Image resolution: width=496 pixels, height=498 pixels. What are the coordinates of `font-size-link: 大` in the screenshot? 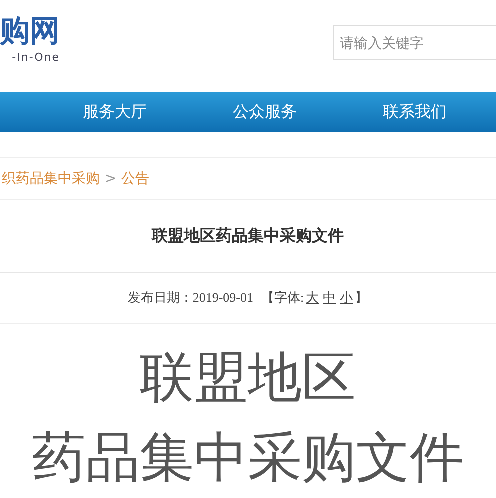 It's located at (313, 298).